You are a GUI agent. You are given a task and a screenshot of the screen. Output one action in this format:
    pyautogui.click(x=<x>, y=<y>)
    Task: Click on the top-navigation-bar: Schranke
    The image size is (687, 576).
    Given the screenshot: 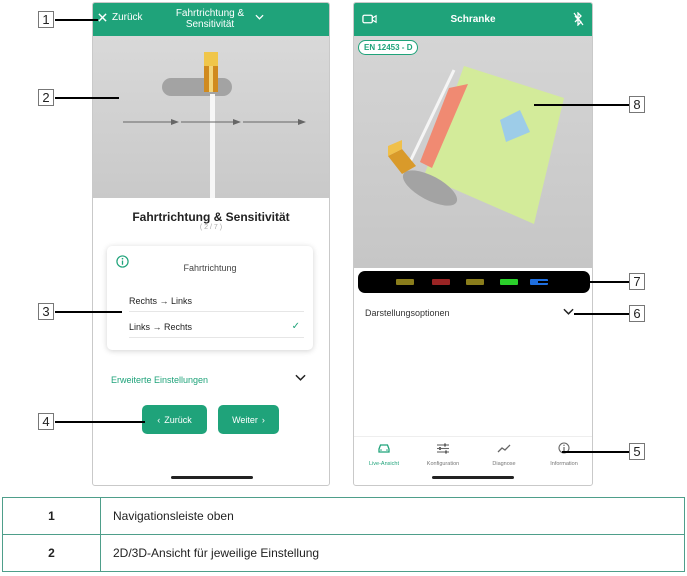 What is the action you would take?
    pyautogui.click(x=473, y=19)
    